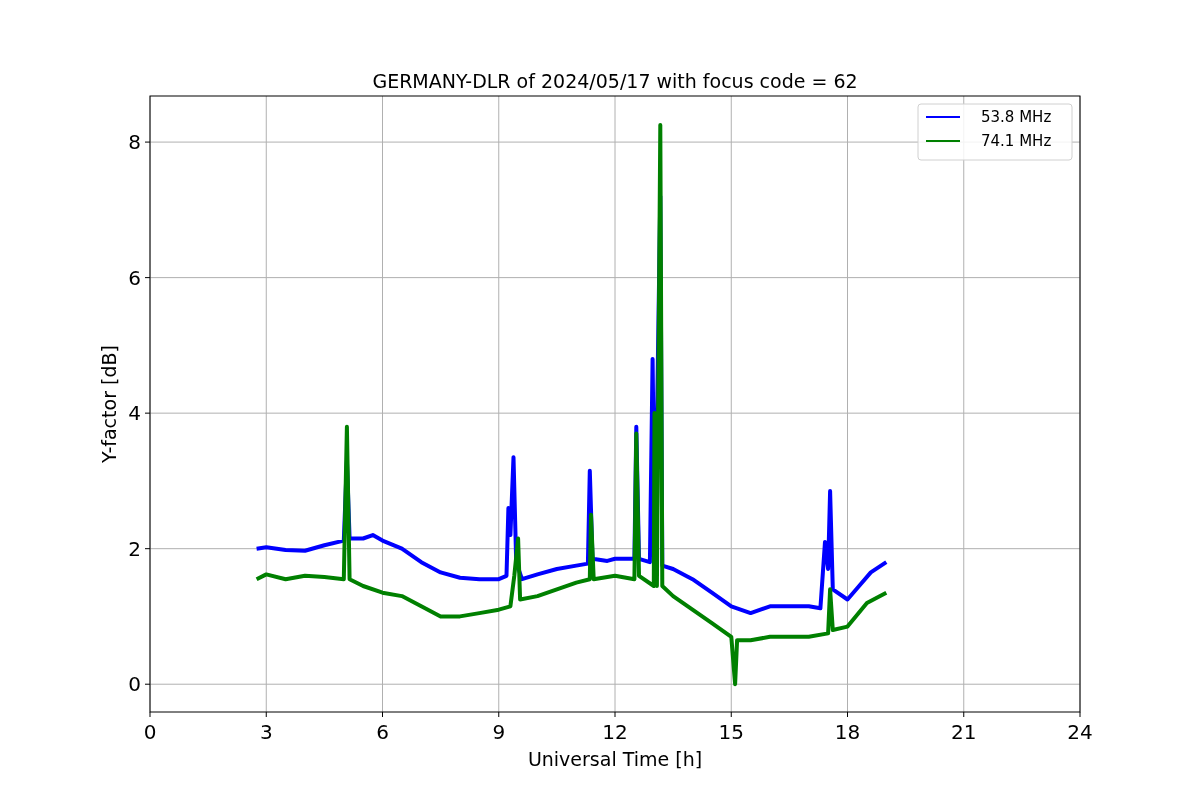 The height and width of the screenshot is (800, 1200). Describe the element at coordinates (499, 732) in the screenshot. I see `tick-label: 9` at that location.